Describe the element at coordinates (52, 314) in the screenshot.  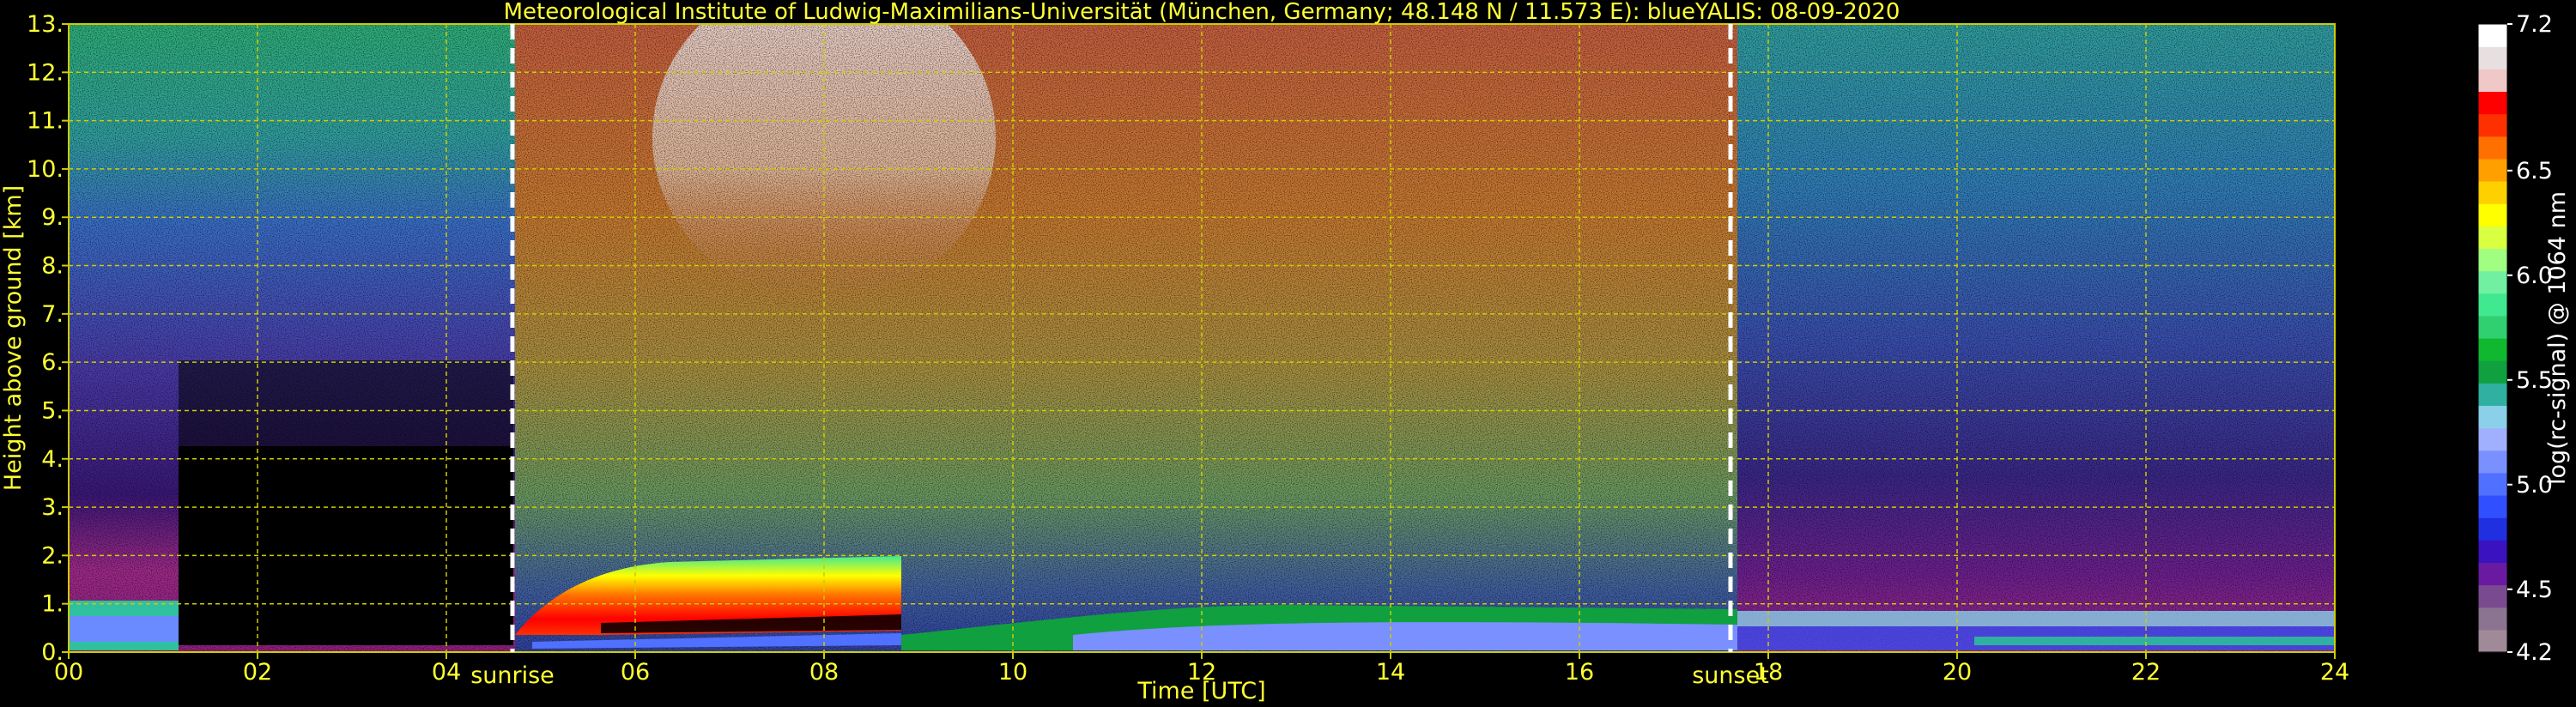
I see `y-tick-label: 7.` at that location.